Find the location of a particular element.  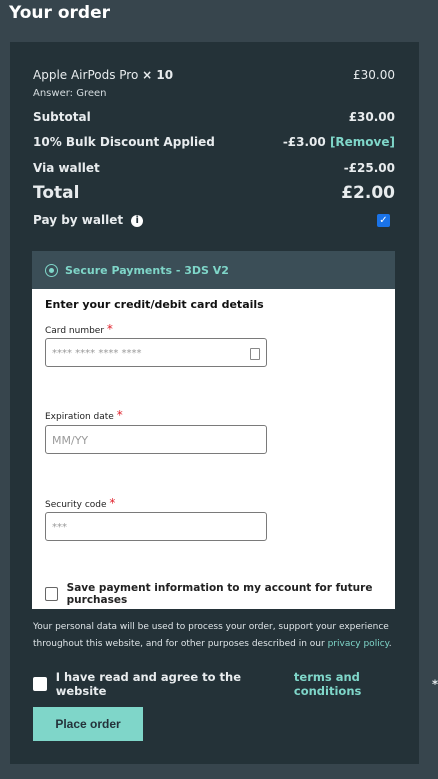

payment-method-header: Secure Payments - 3DS V2 is located at coordinates (213, 270).